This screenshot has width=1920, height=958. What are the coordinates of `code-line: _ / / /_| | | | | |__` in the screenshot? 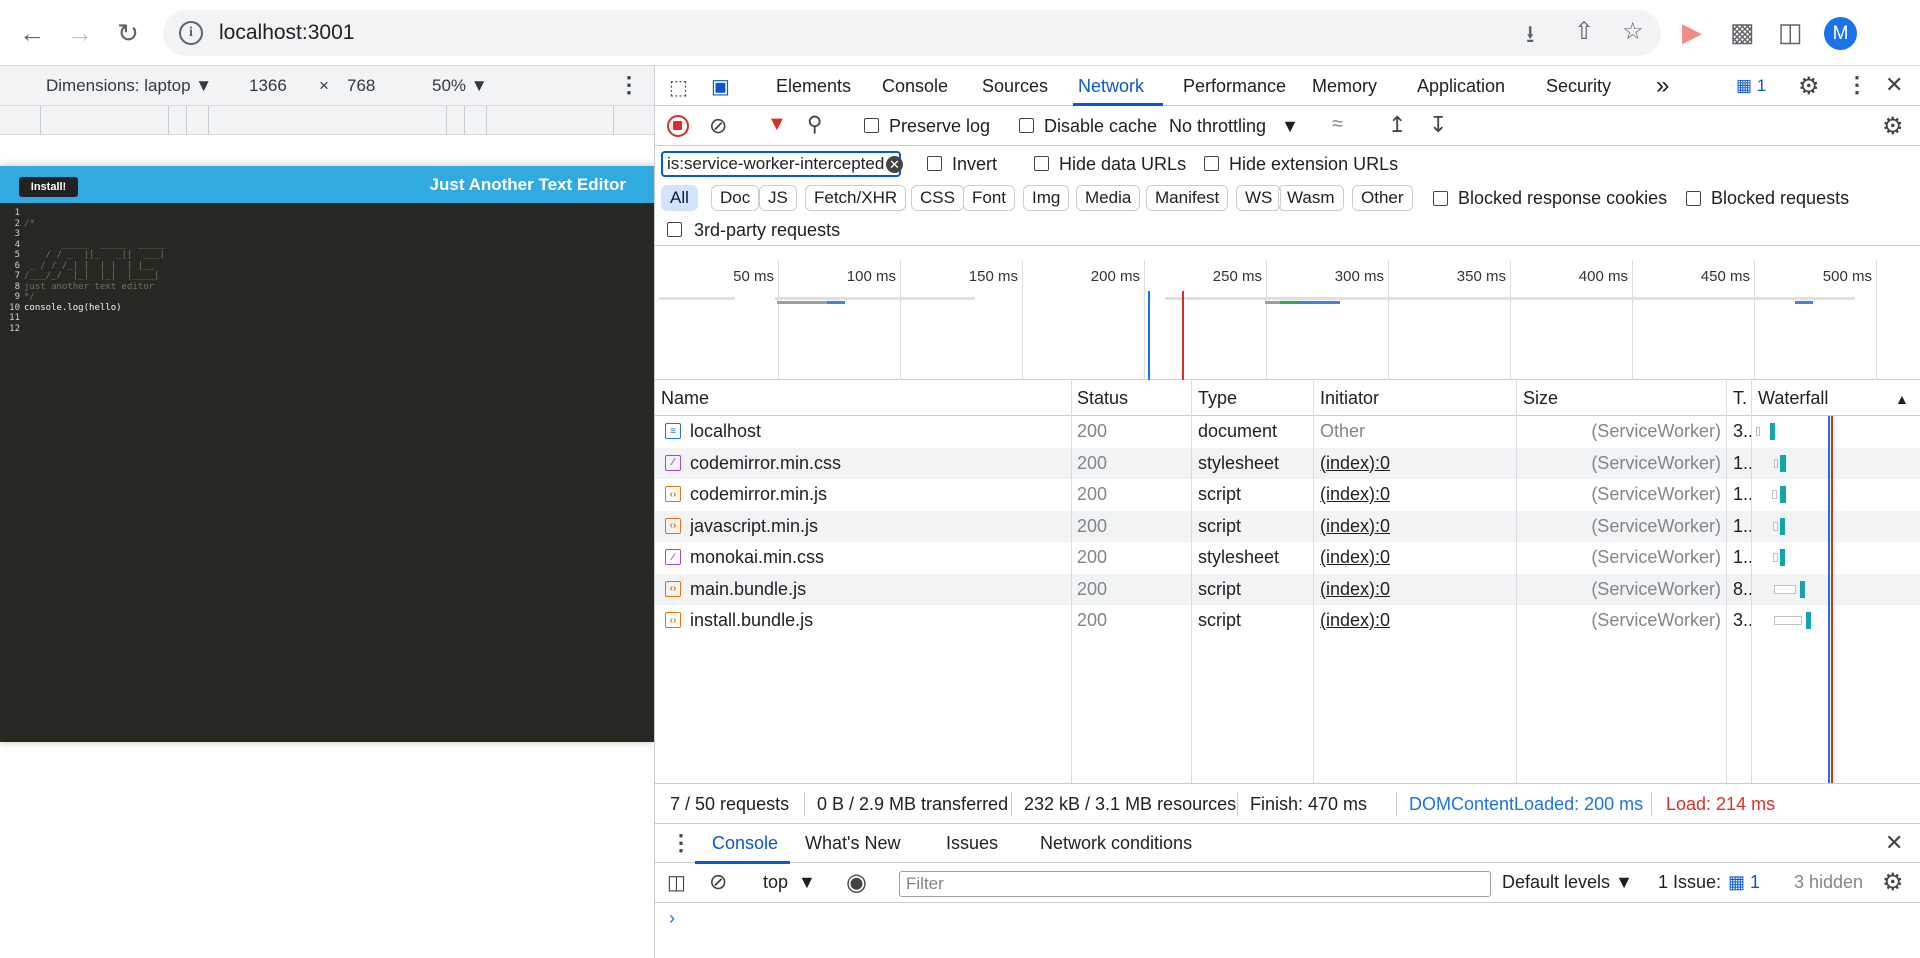 It's located at (89, 266).